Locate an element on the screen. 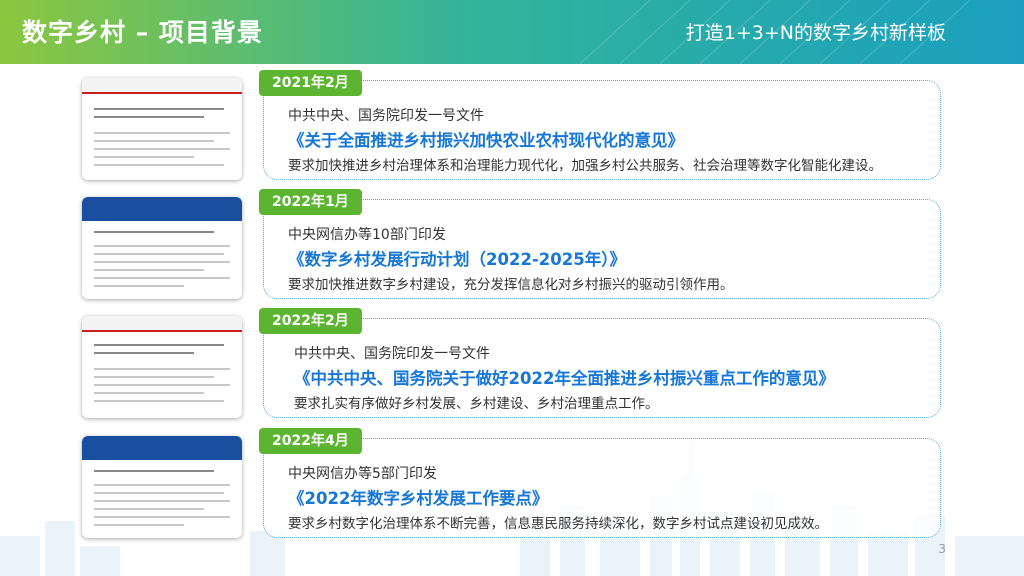 Image resolution: width=1024 pixels, height=576 pixels. header-banner: 数字乡村 – 项目背景 打造1+3+N的数字乡村新样板 is located at coordinates (512, 32).